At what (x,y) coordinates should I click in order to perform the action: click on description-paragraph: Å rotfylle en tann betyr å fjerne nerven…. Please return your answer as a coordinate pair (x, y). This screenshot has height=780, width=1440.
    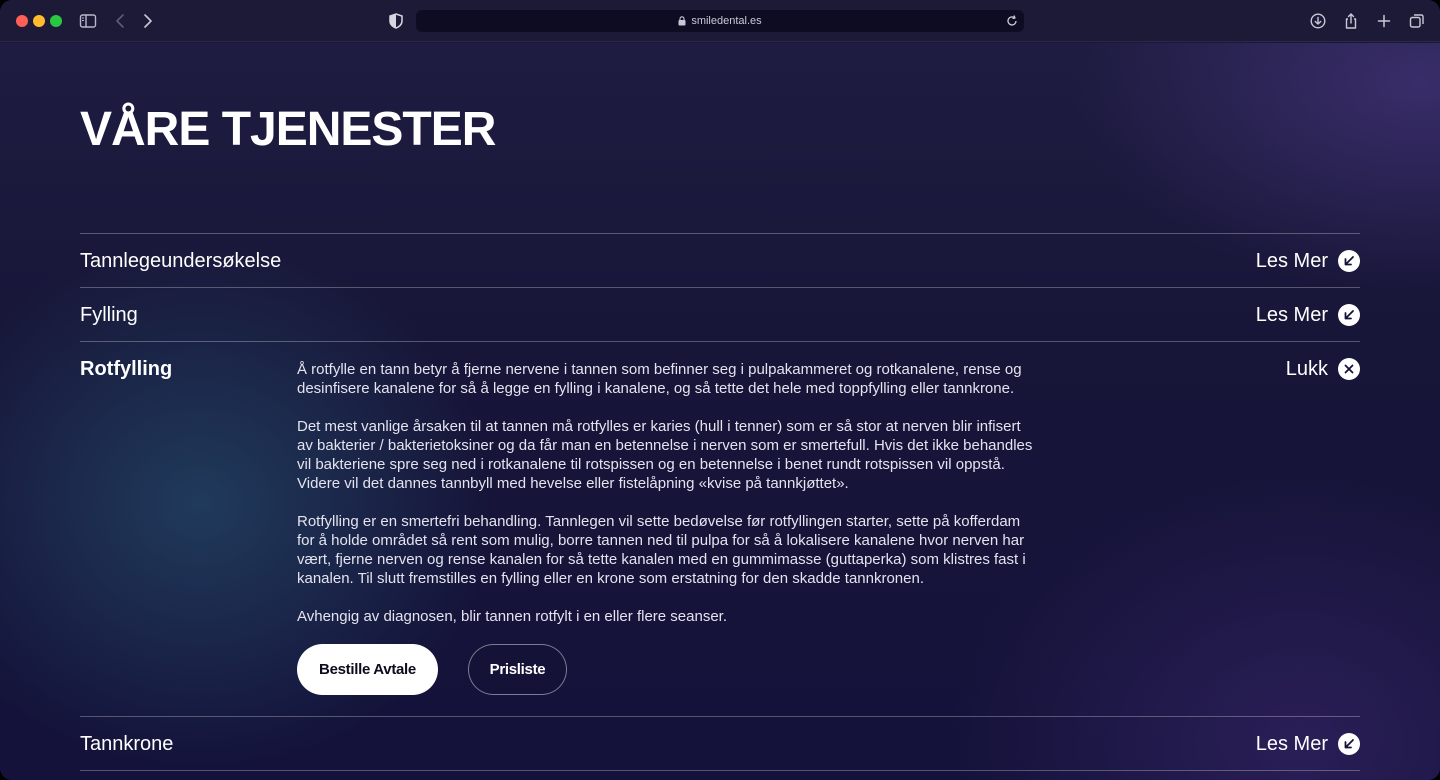
    Looking at the image, I should click on (659, 379).